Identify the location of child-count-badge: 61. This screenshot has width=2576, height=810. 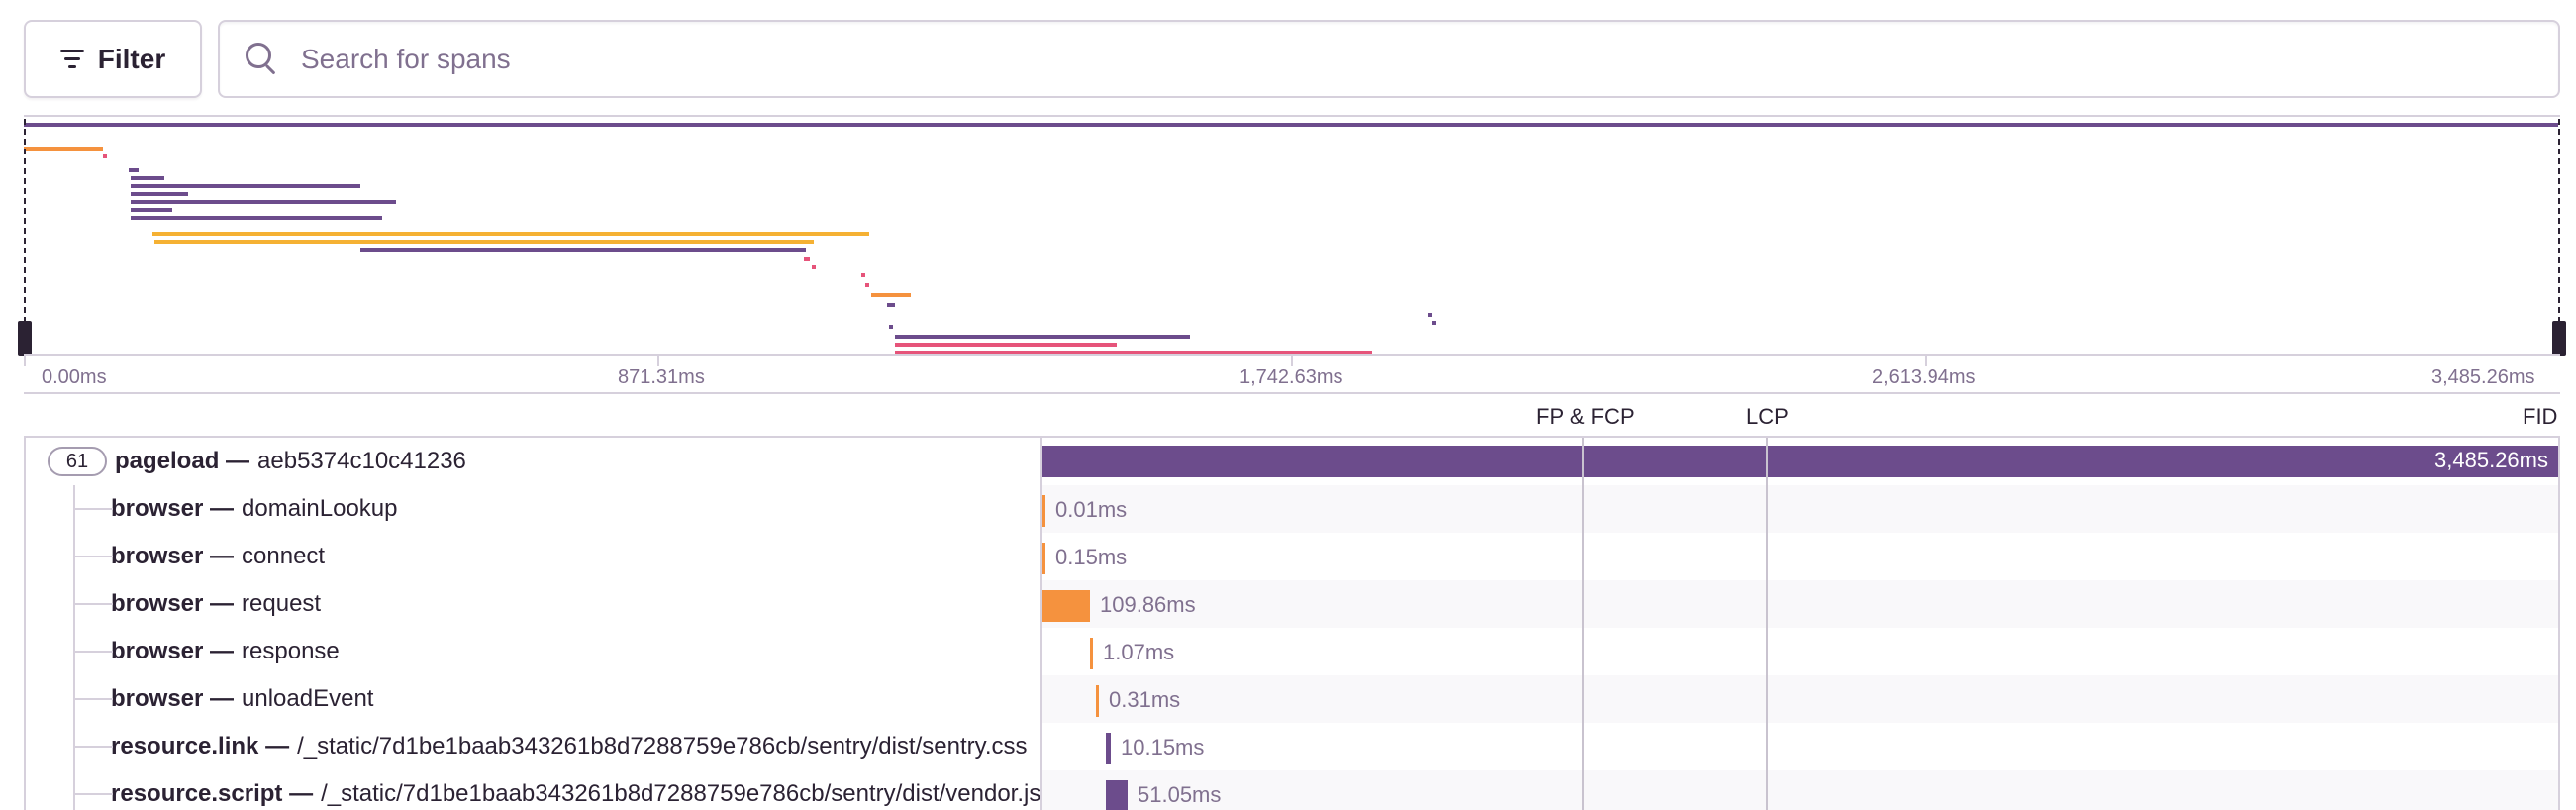
(77, 461).